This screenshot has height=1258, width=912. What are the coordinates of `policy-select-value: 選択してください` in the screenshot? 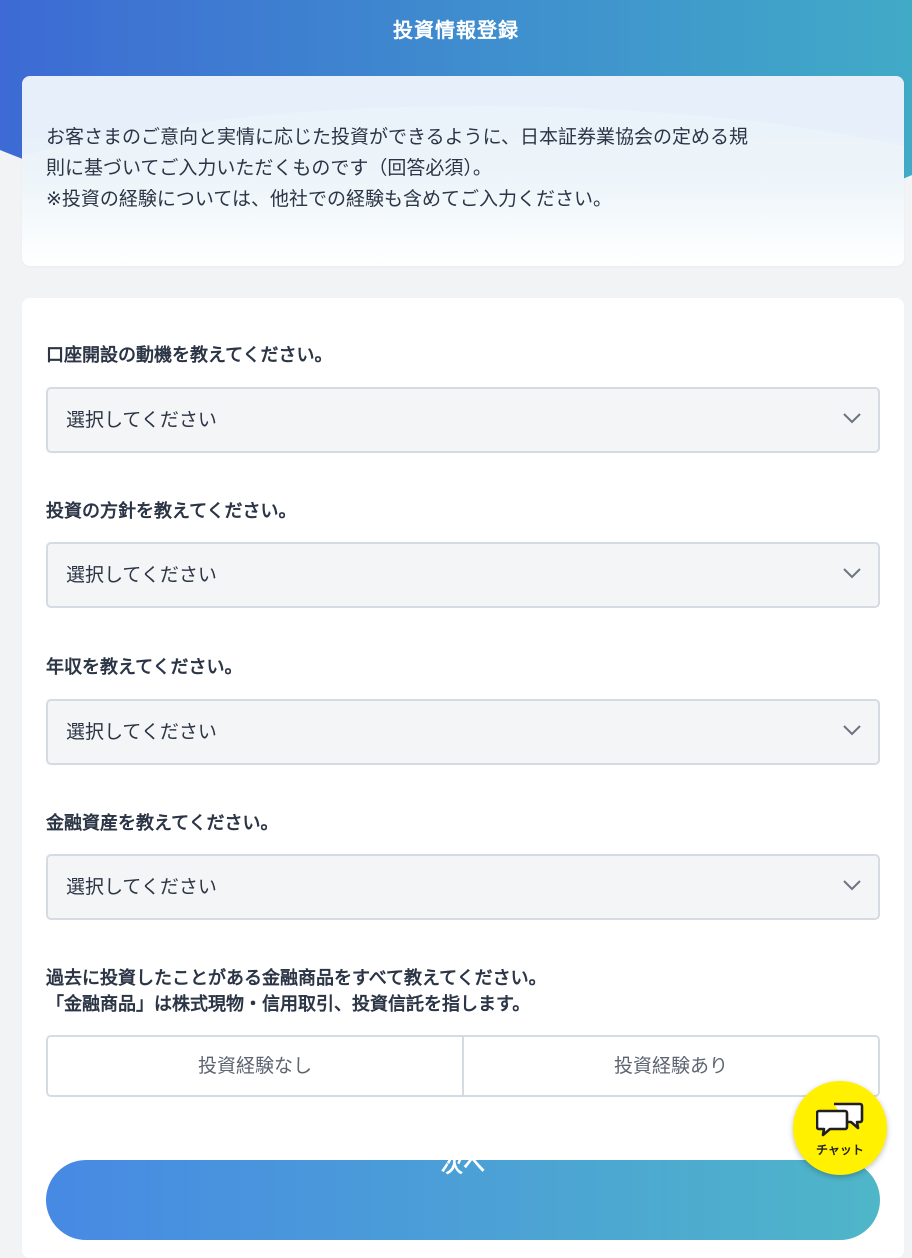 It's located at (141, 575).